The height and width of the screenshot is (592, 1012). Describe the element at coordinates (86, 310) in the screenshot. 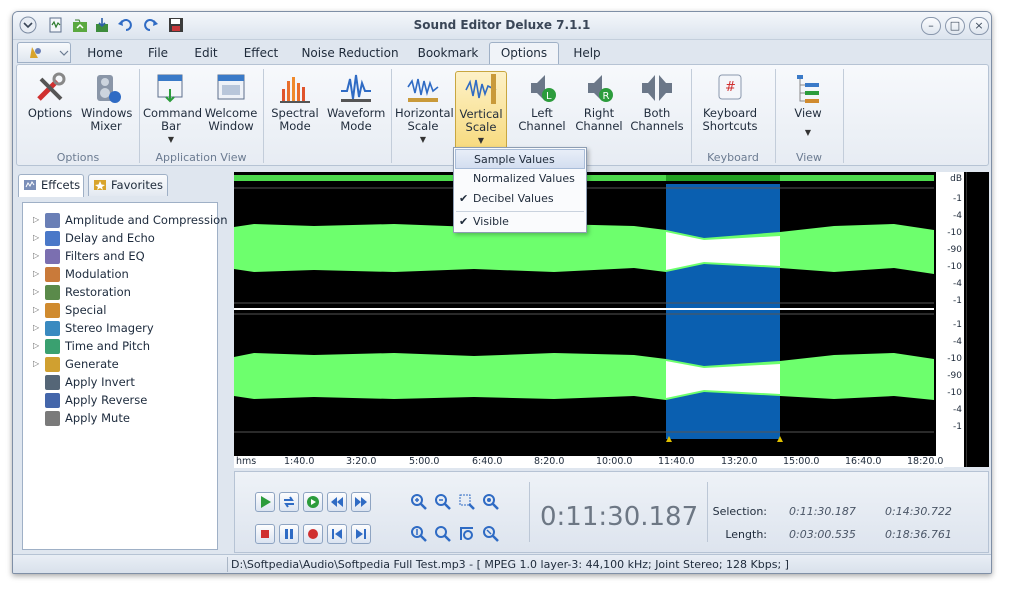

I see `tree-item-label: Special` at that location.